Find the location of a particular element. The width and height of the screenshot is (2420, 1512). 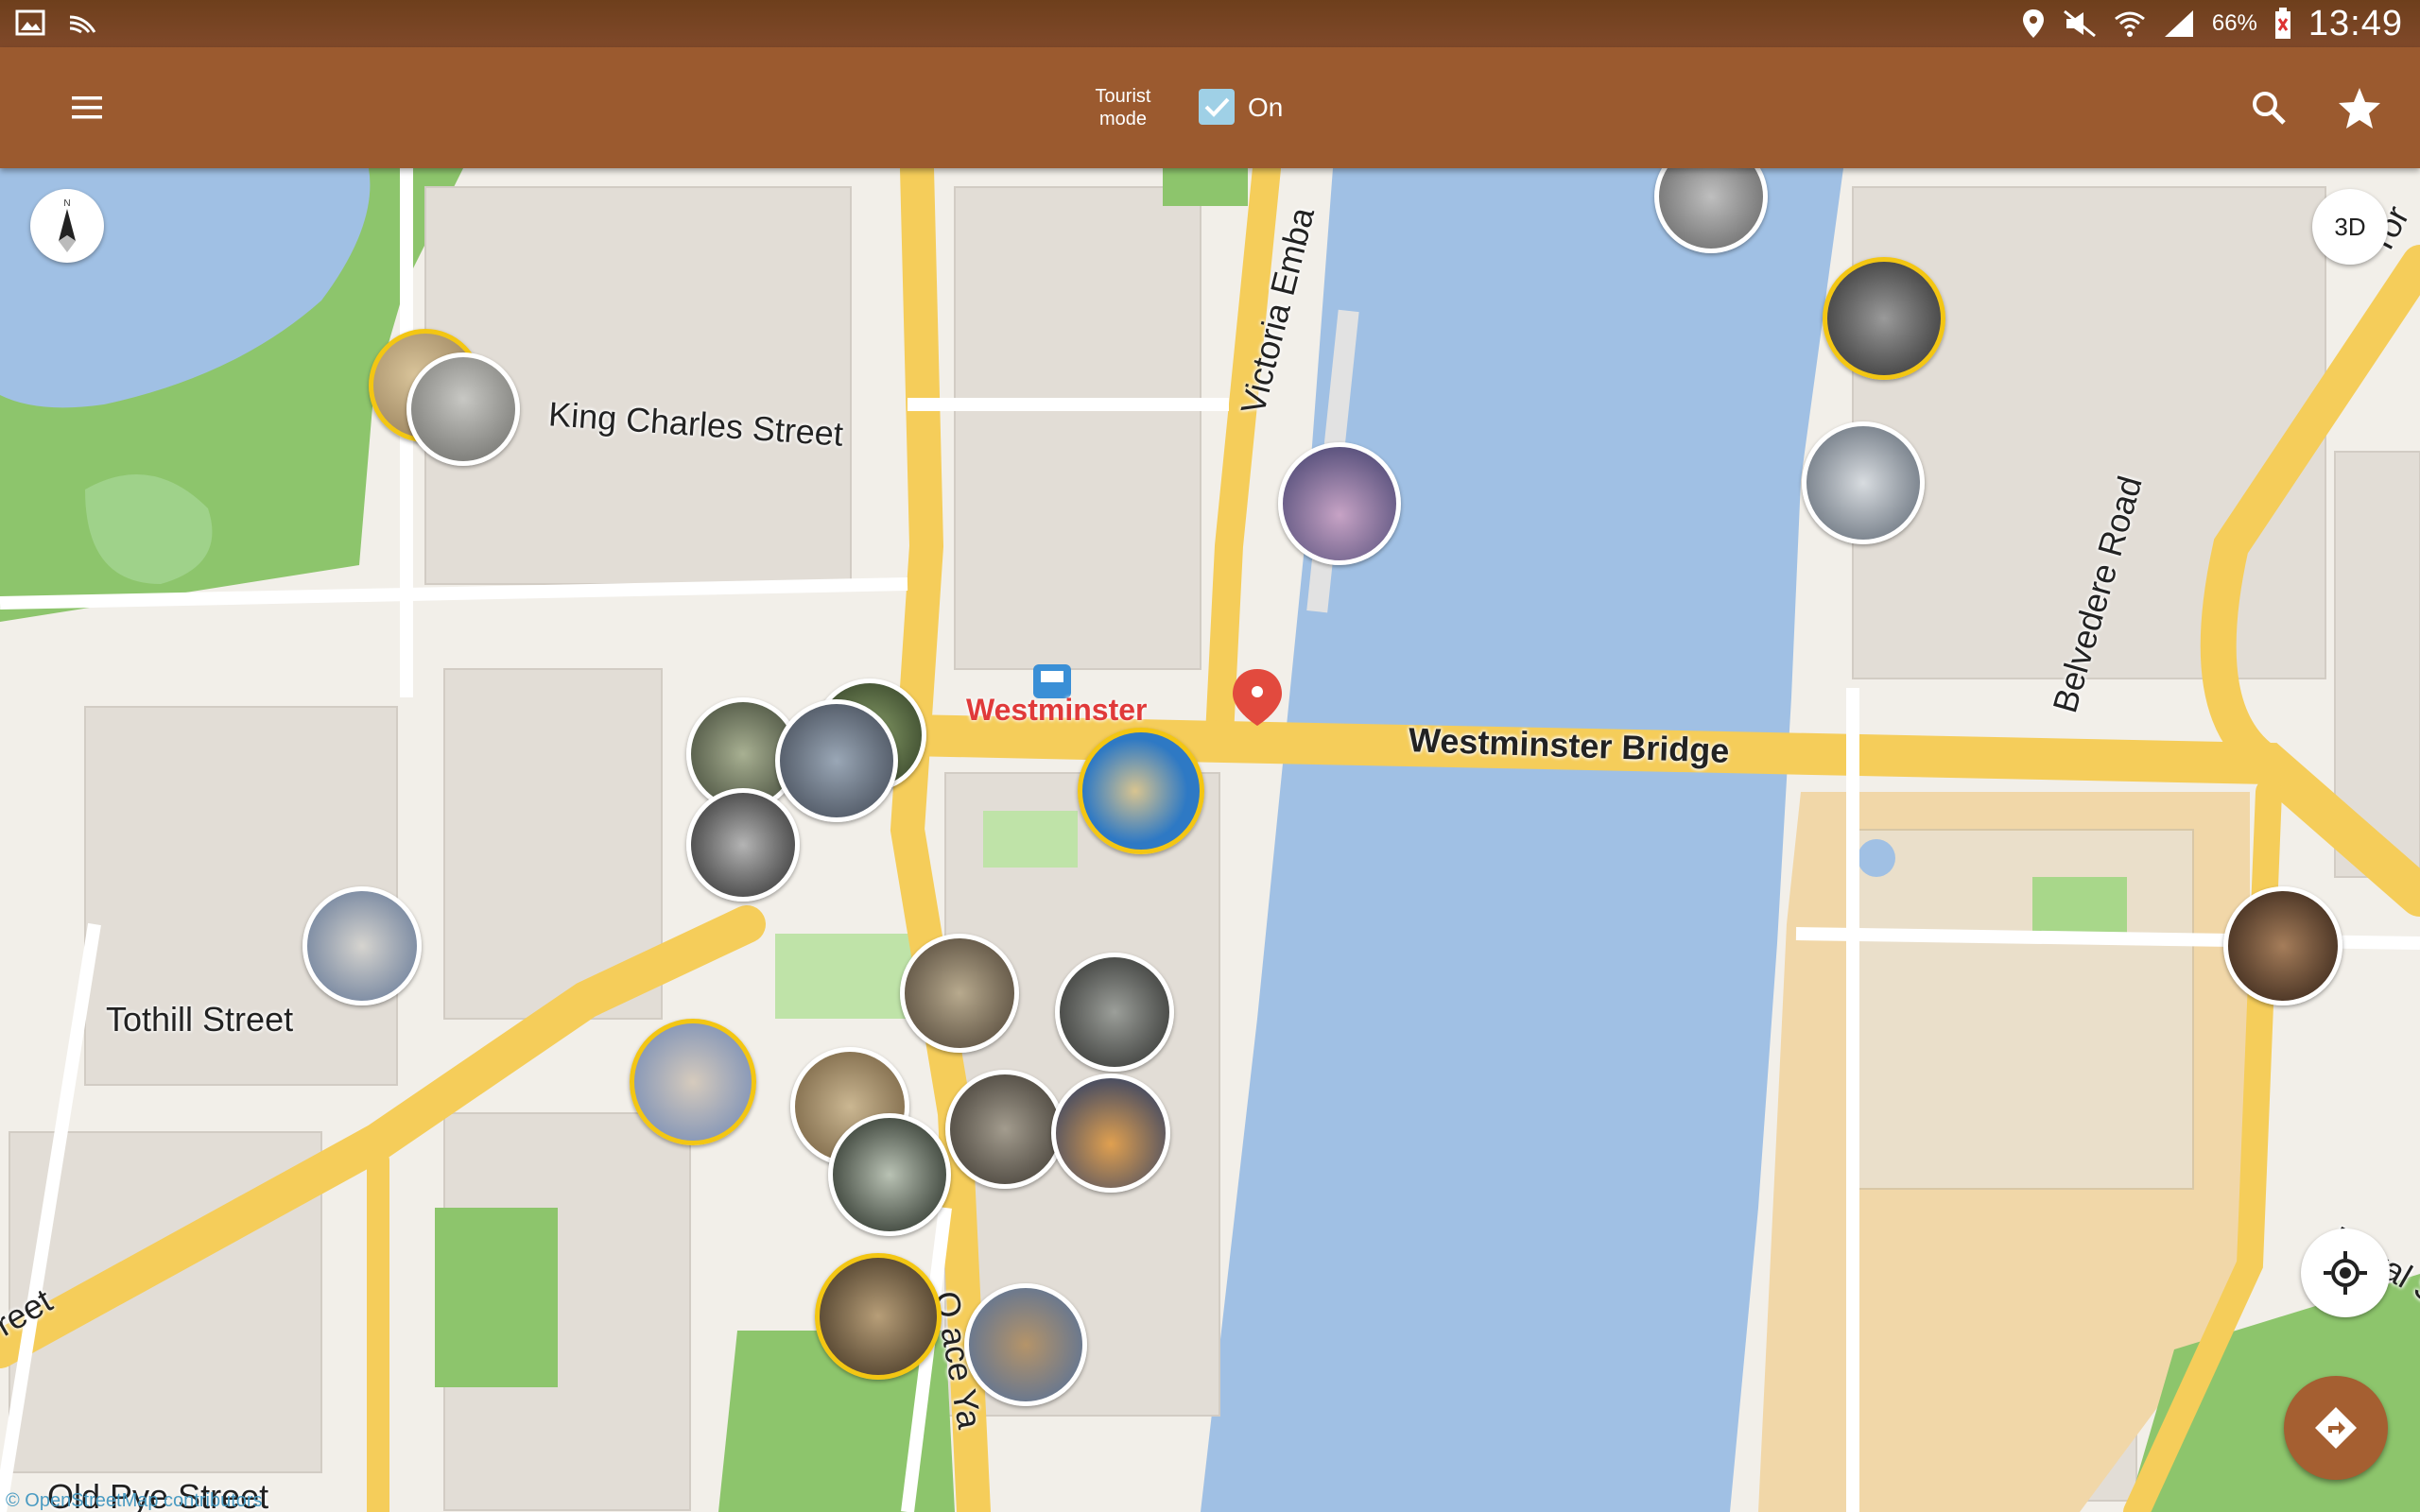

app-toolbar: Tourist mode On is located at coordinates (1210, 107).